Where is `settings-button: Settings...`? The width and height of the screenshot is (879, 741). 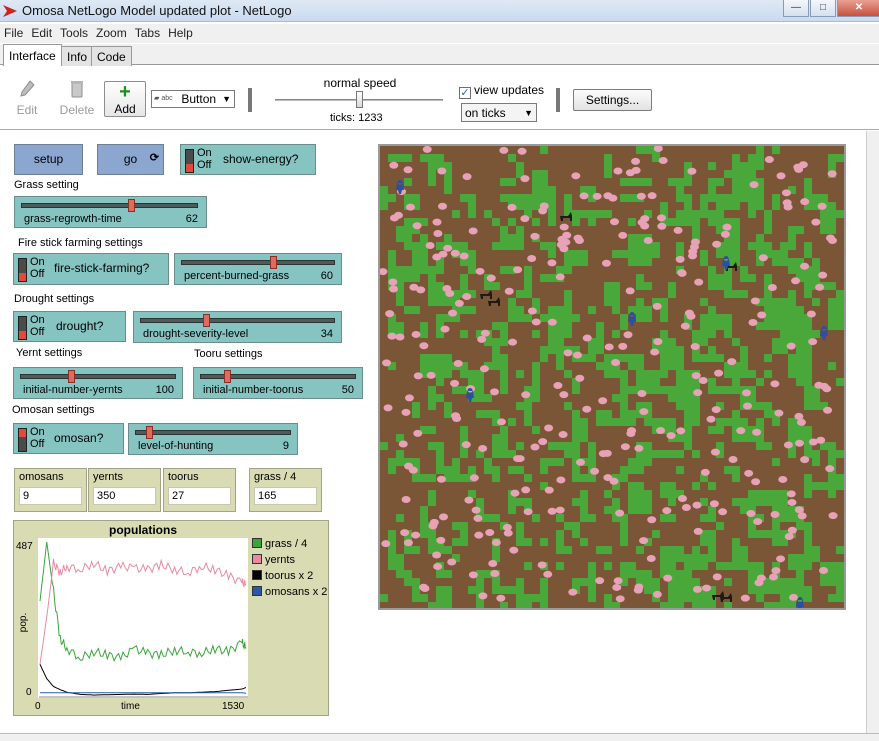 settings-button: Settings... is located at coordinates (612, 100).